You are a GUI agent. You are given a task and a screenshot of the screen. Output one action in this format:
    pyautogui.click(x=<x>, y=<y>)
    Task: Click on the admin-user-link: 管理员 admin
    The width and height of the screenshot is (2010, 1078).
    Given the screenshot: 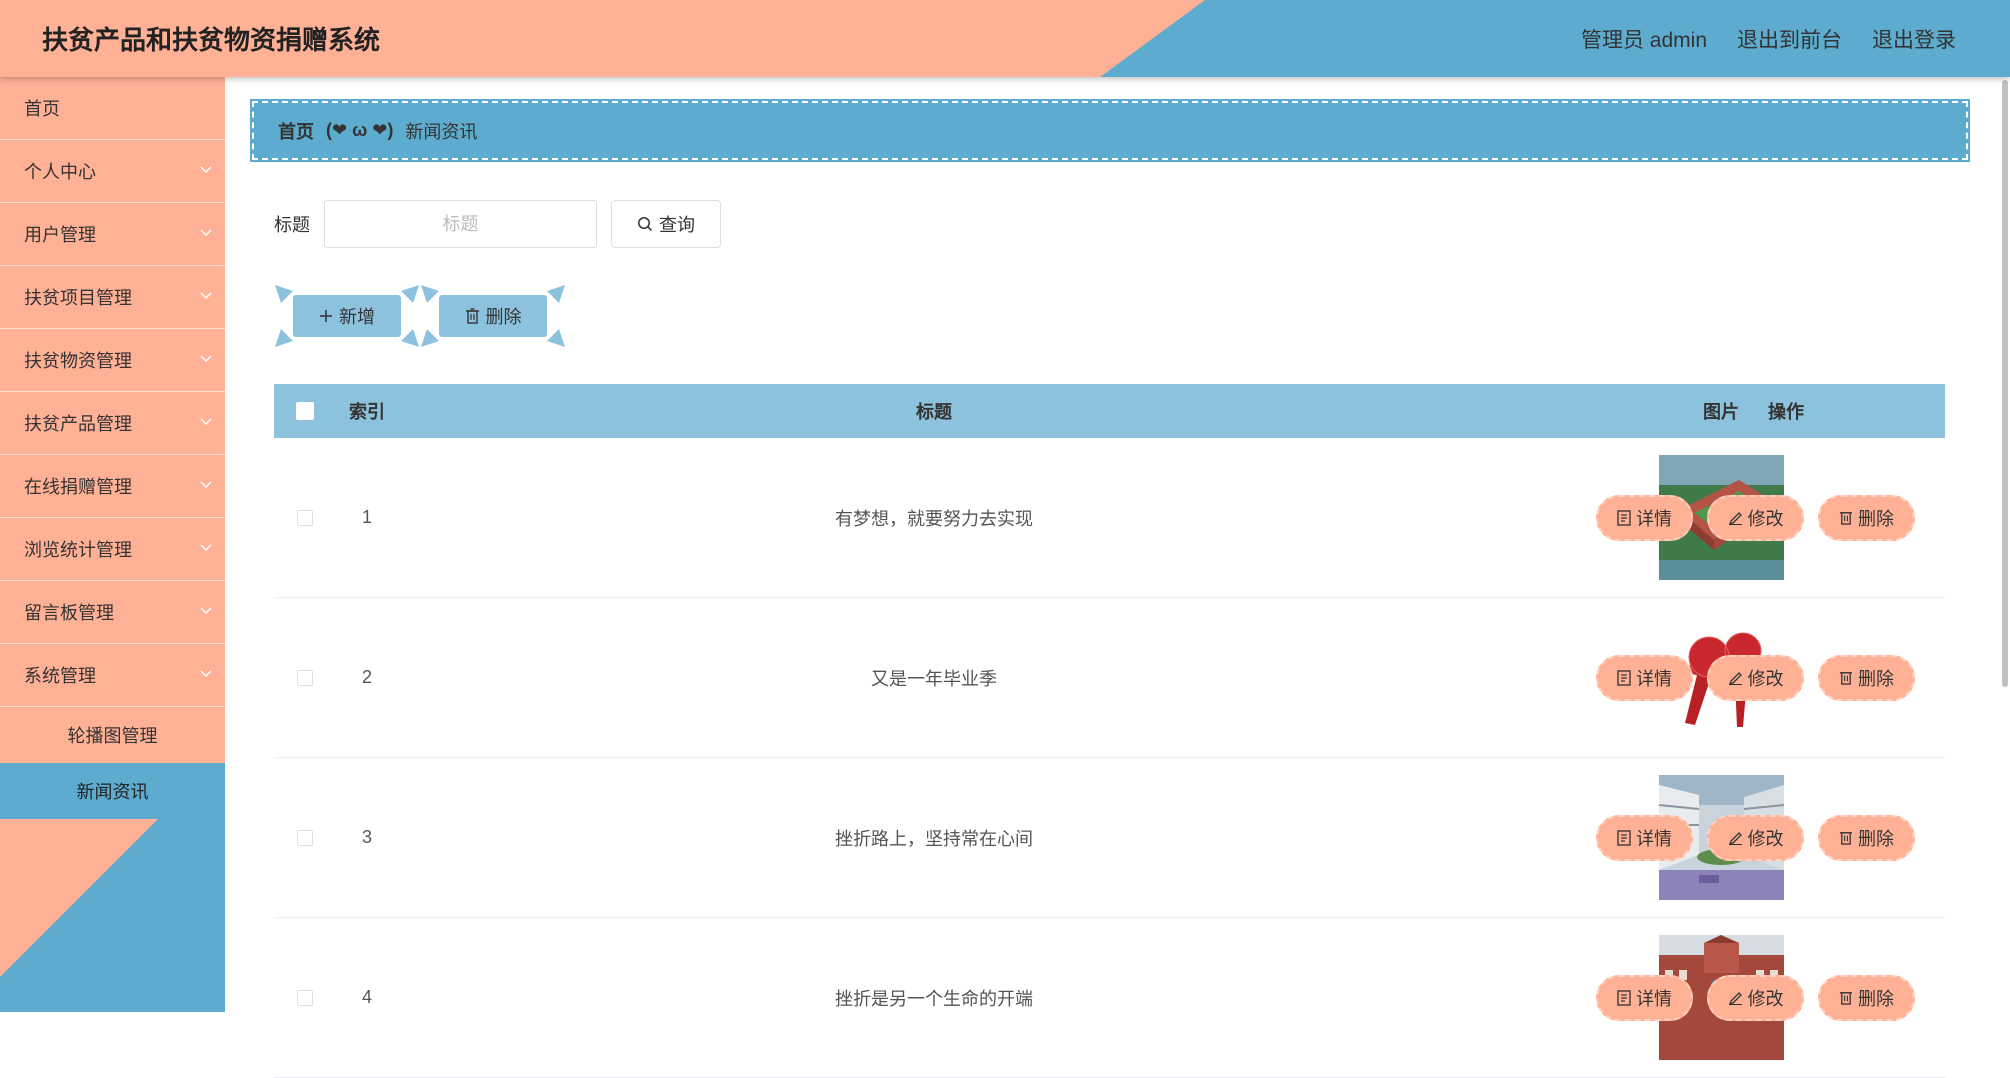 What is the action you would take?
    pyautogui.click(x=1644, y=39)
    